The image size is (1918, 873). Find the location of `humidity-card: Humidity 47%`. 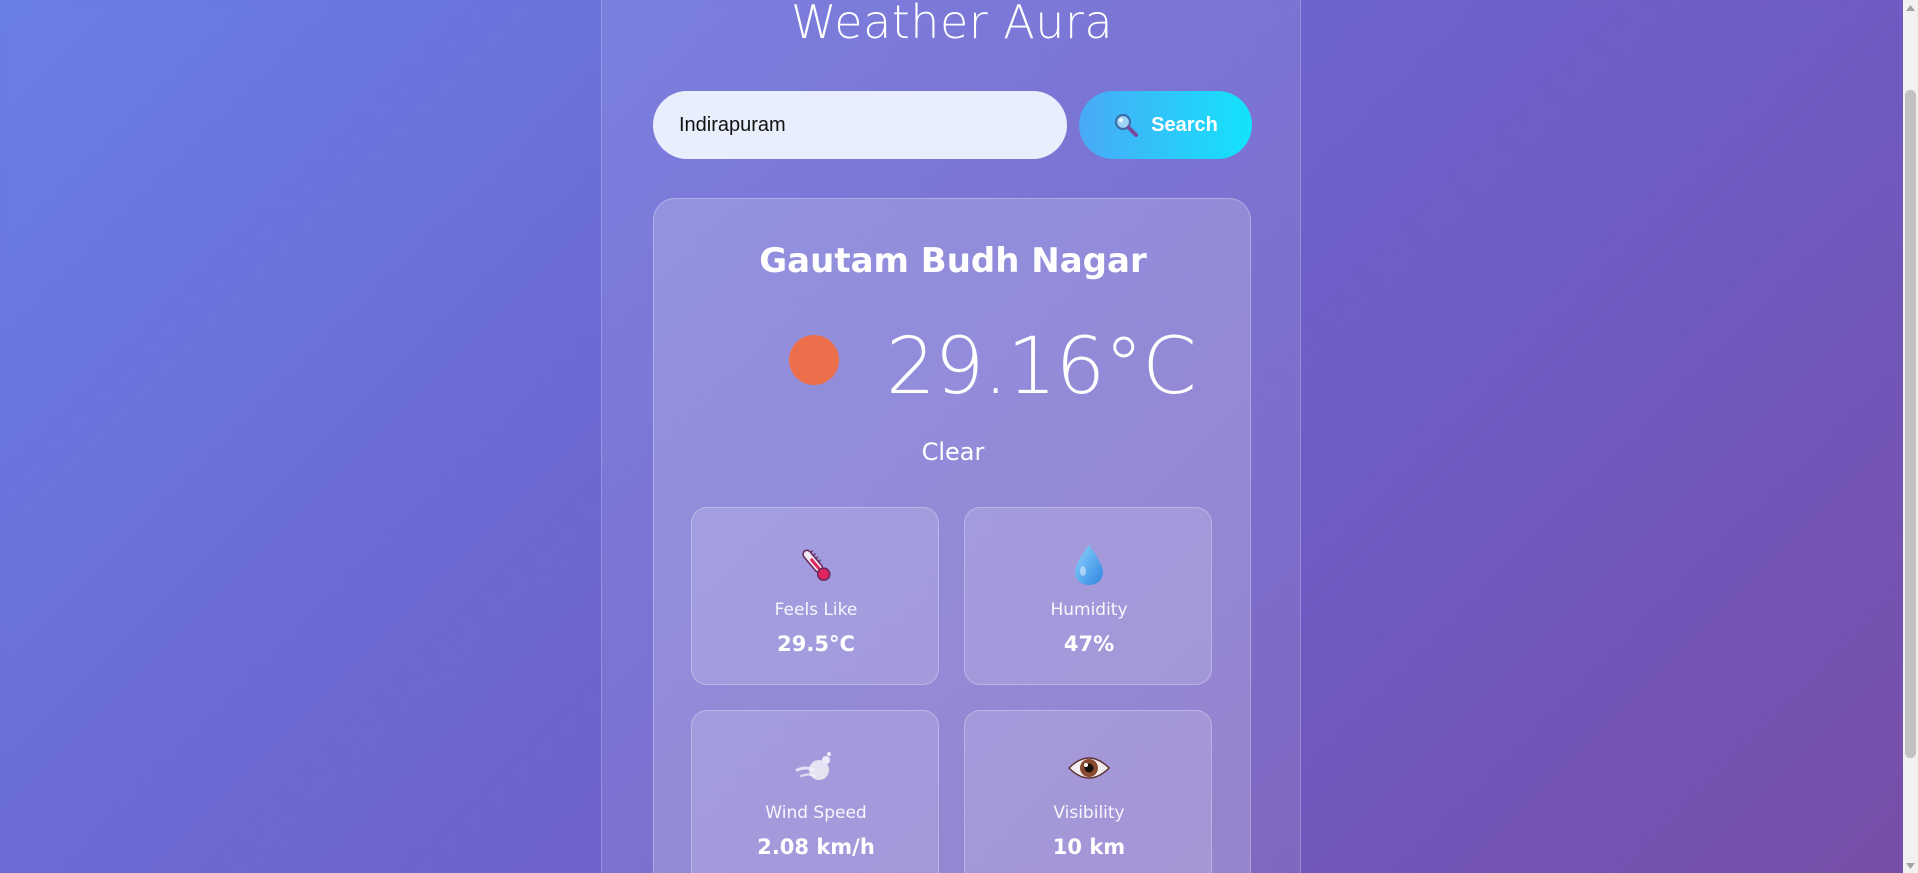

humidity-card: Humidity 47% is located at coordinates (1088, 596).